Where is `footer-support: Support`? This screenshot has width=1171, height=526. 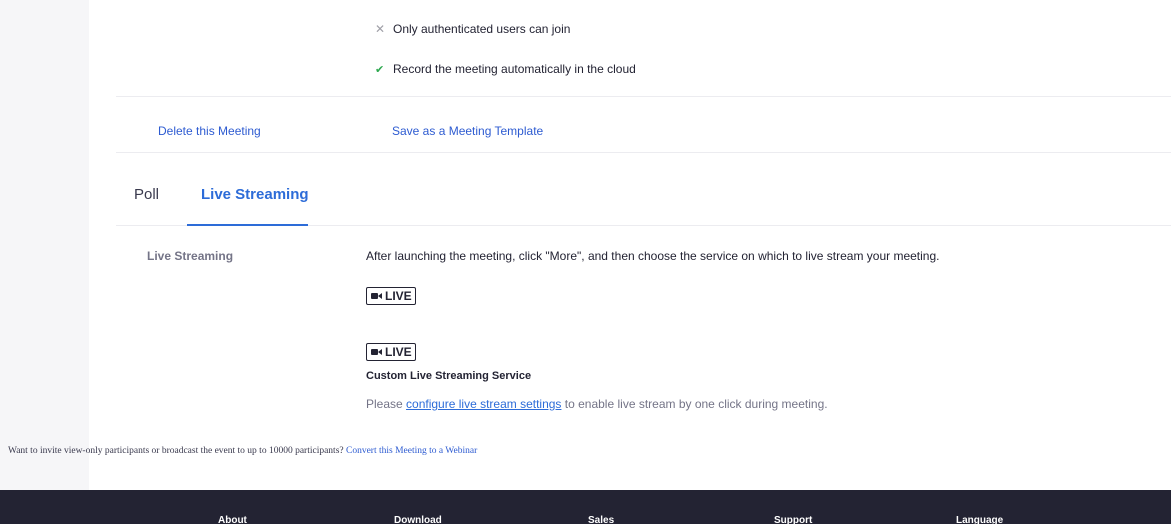 footer-support: Support is located at coordinates (793, 520).